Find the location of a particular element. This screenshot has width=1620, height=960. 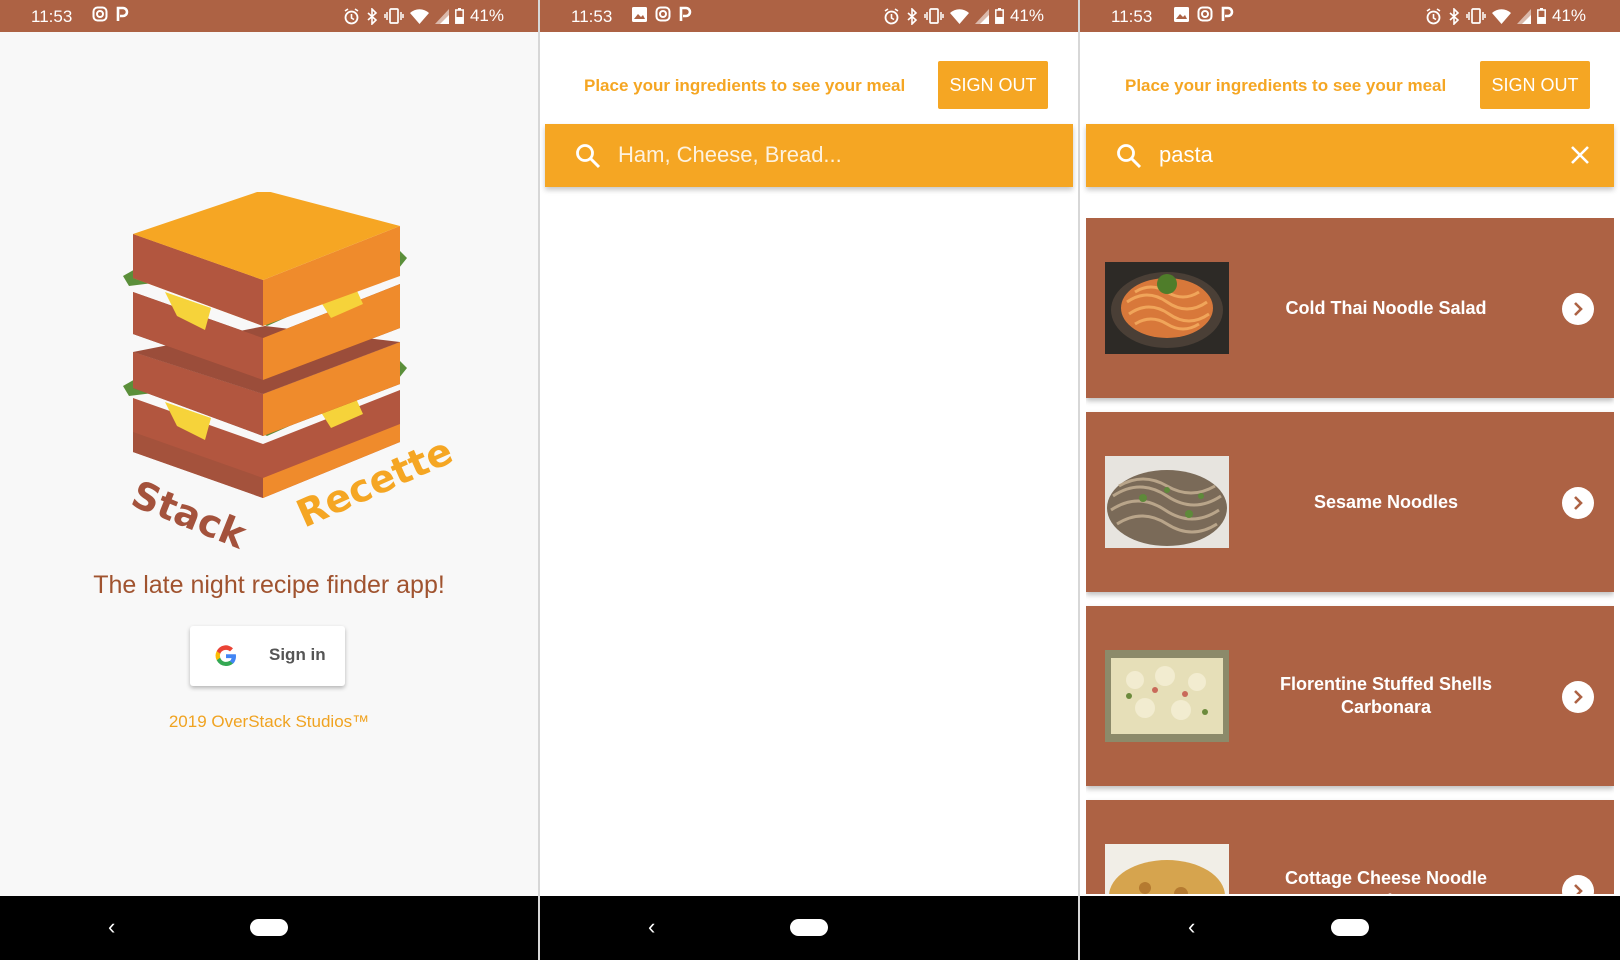

close-icon is located at coordinates (1580, 155).